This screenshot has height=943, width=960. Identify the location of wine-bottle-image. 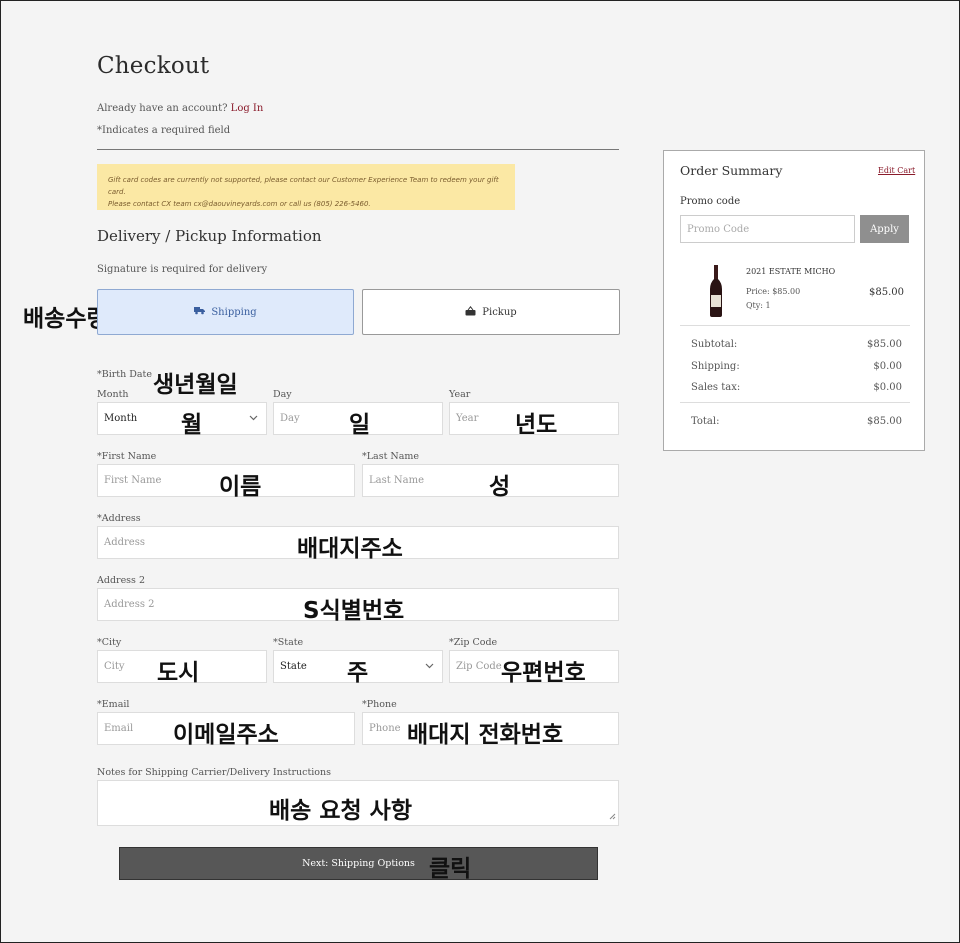
(716, 293).